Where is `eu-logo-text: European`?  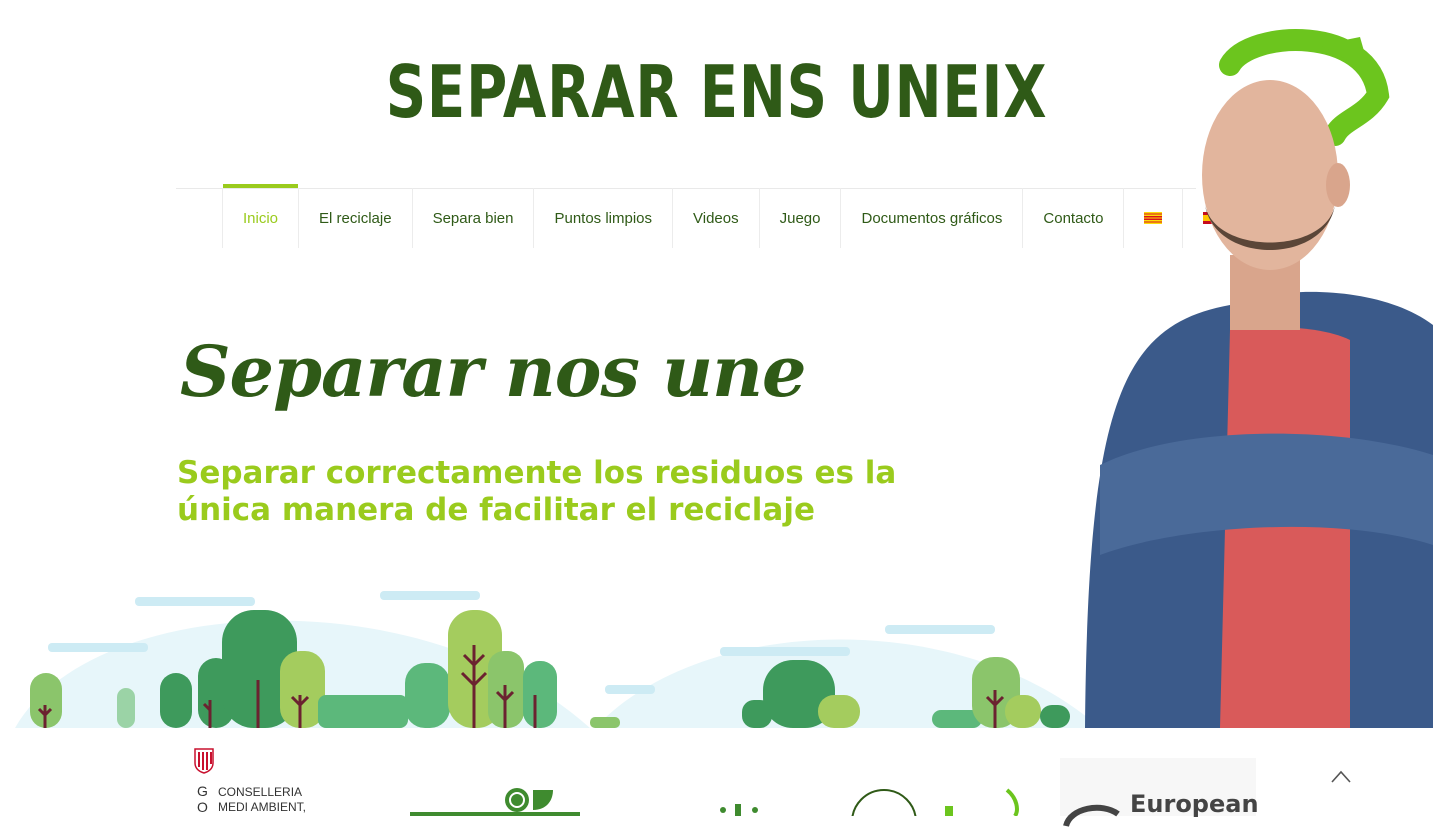
eu-logo-text: European is located at coordinates (1194, 804).